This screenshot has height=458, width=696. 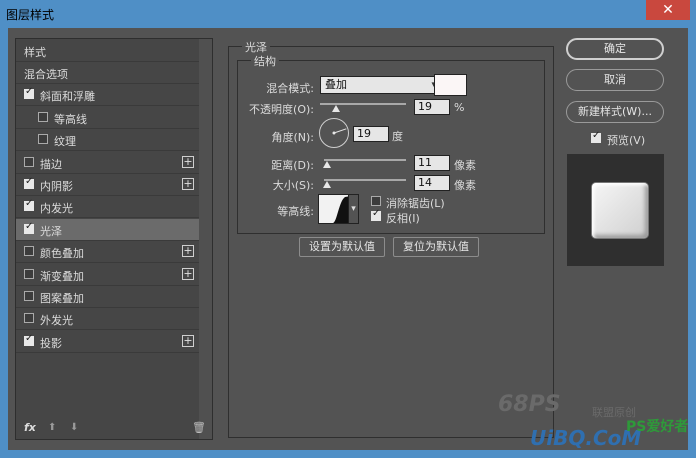 I want to click on cancel-button: 取消, so click(x=615, y=80).